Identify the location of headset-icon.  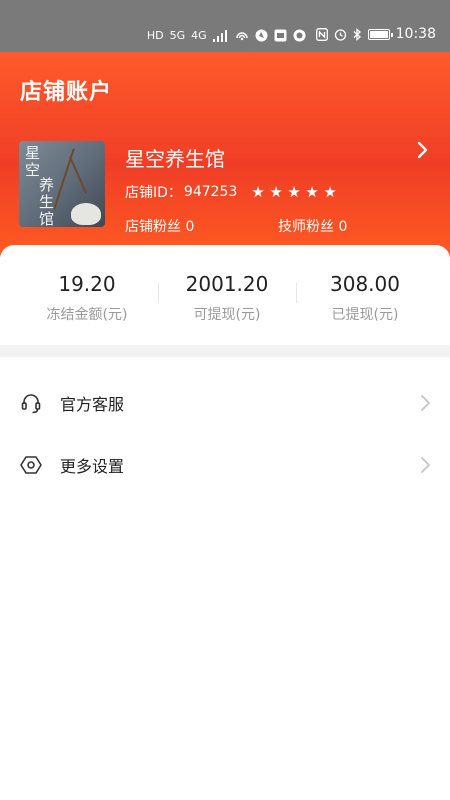
(31, 404).